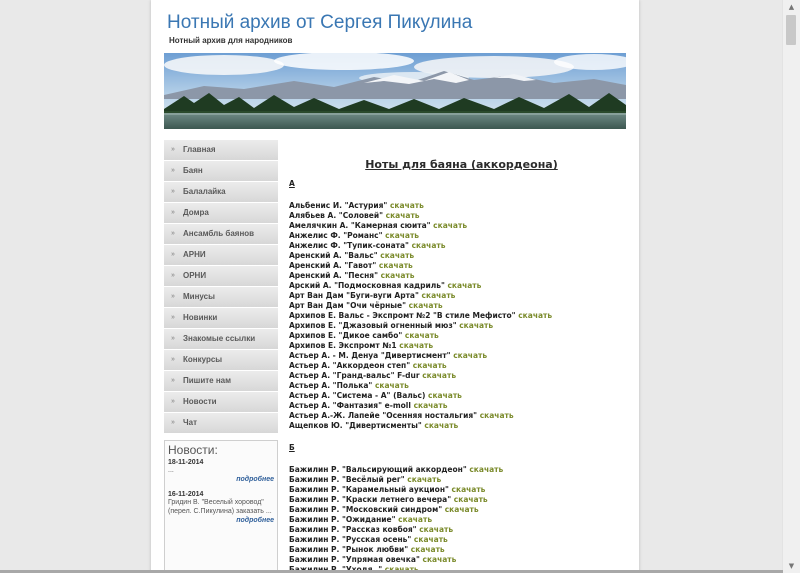 This screenshot has height=573, width=800. What do you see at coordinates (355, 425) in the screenshot?
I see `sheet-entry-title: Ащепков Ю. "Дивертисменты"` at bounding box center [355, 425].